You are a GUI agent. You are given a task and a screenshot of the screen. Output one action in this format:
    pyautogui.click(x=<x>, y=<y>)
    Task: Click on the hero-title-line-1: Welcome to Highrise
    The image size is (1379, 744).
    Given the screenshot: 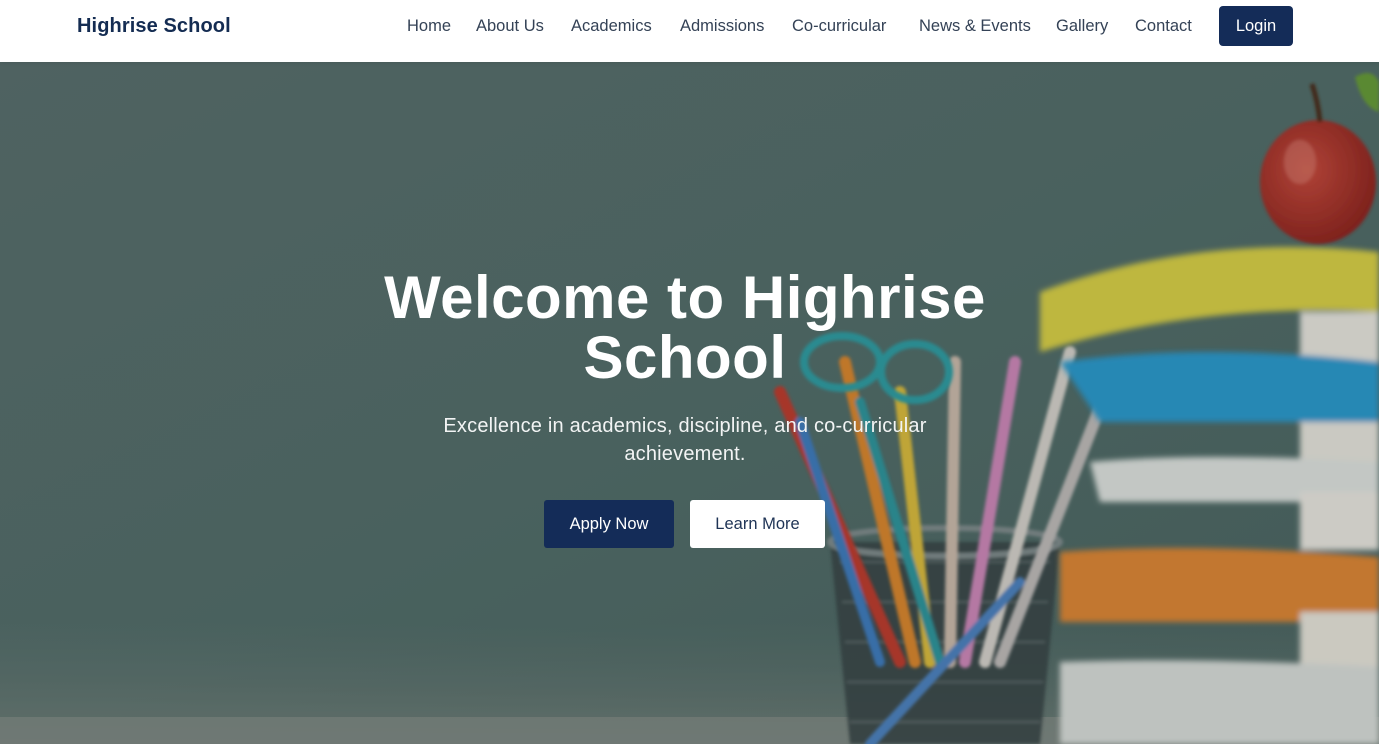 What is the action you would take?
    pyautogui.click(x=685, y=297)
    